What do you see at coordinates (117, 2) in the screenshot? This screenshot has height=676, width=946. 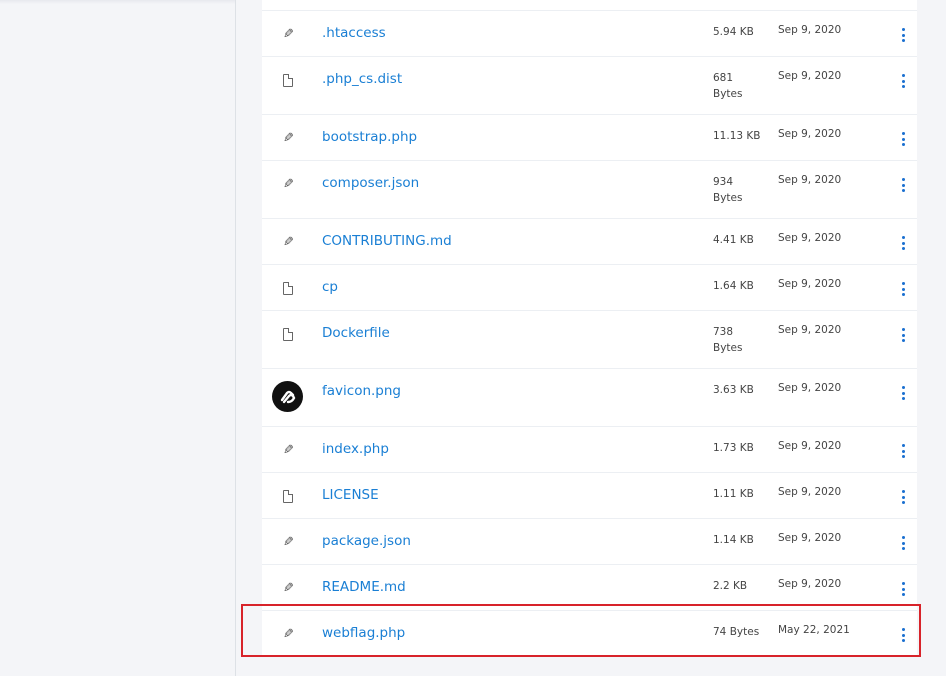 I see `sidebar-top-shadow` at bounding box center [117, 2].